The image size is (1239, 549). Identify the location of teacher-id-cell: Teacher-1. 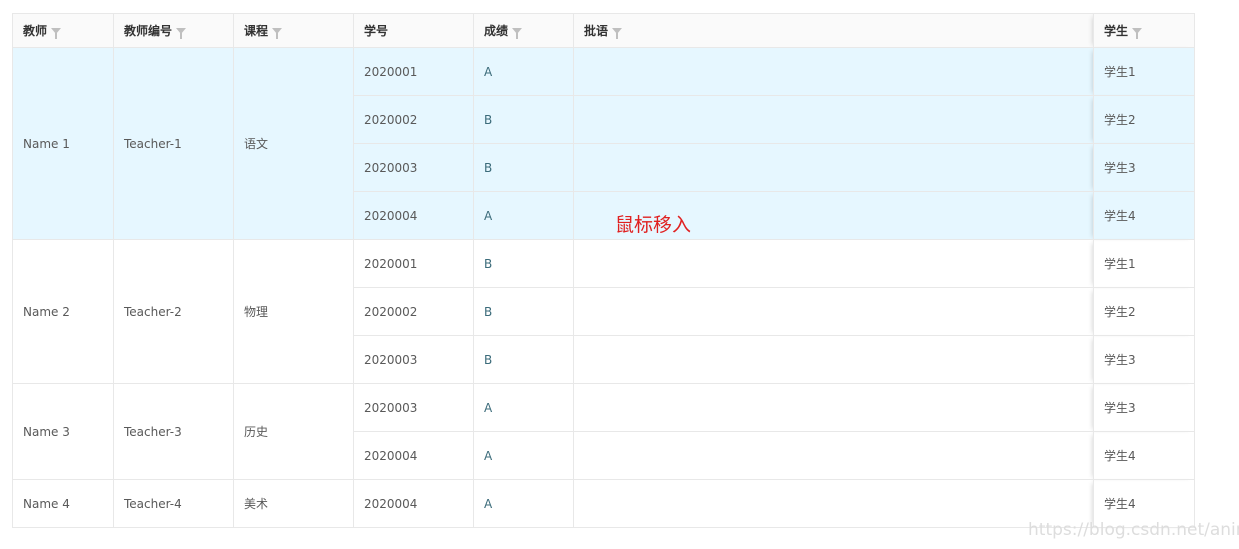
(173, 143).